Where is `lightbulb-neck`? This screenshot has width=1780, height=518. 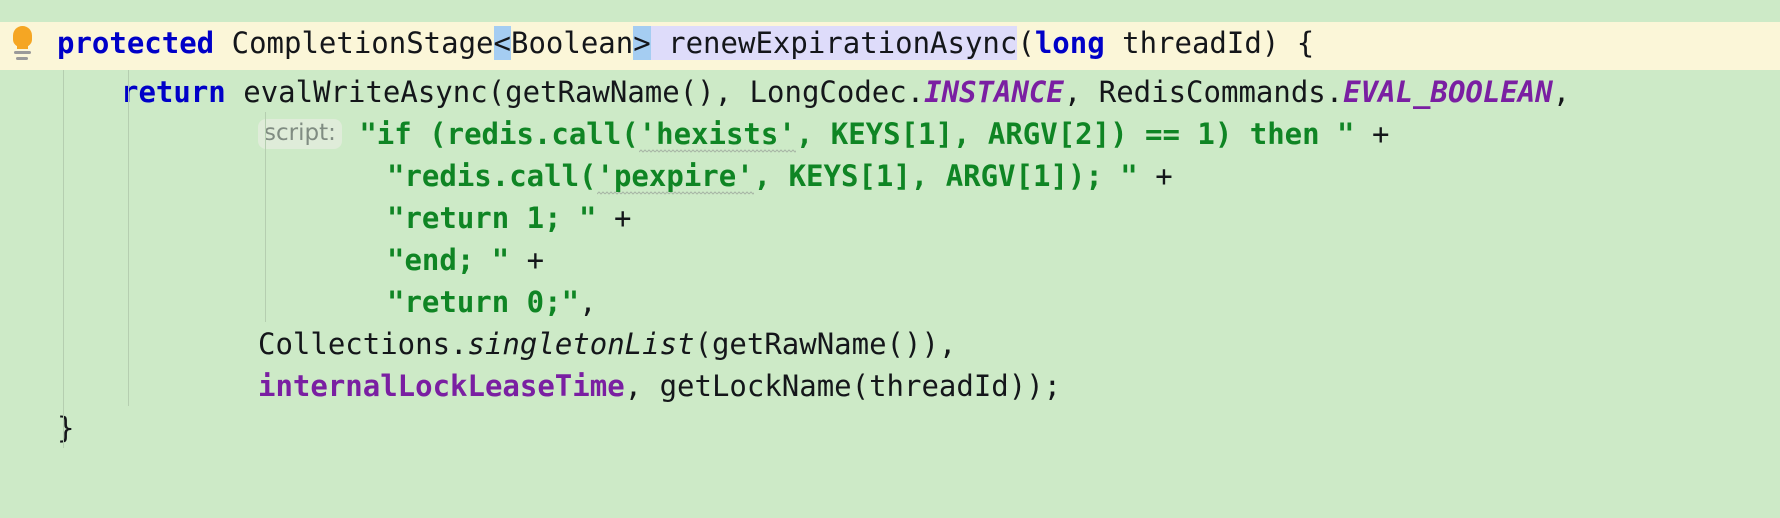
lightbulb-neck is located at coordinates (22, 46).